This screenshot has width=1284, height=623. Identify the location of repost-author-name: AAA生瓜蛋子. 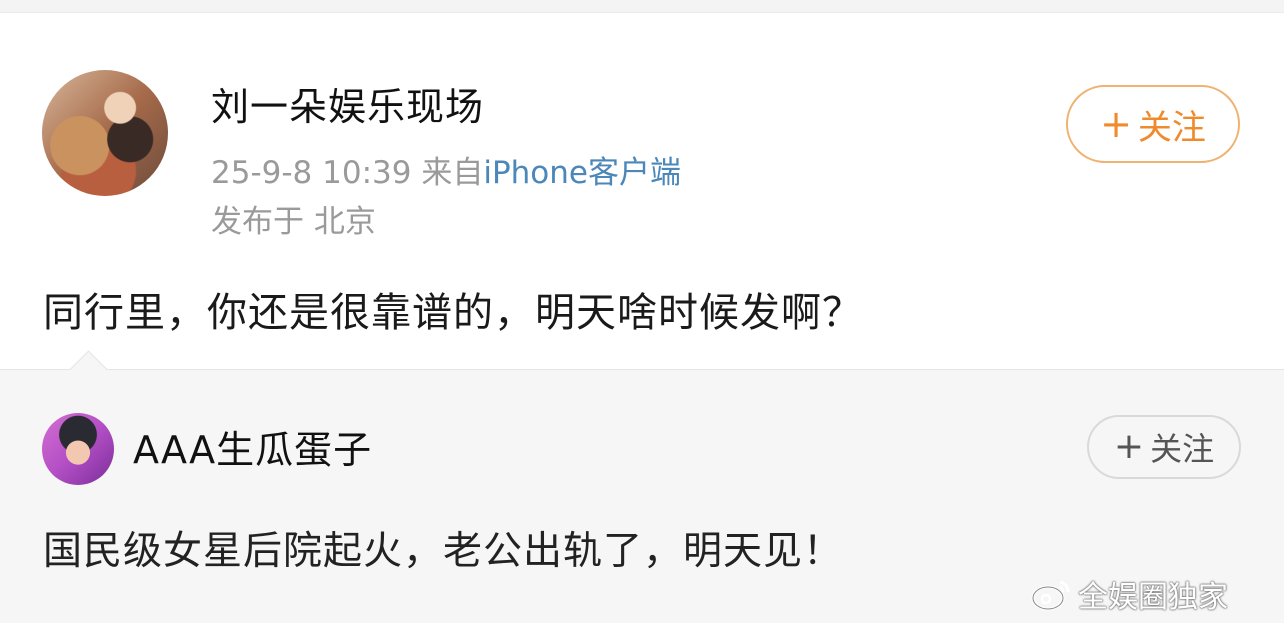
(252, 450).